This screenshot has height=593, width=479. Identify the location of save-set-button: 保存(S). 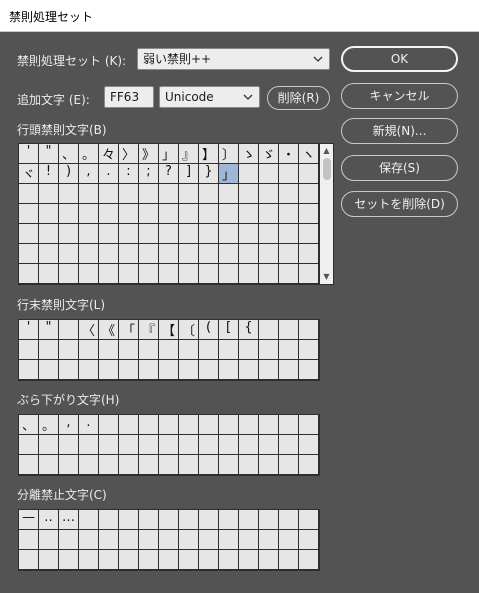
(399, 168).